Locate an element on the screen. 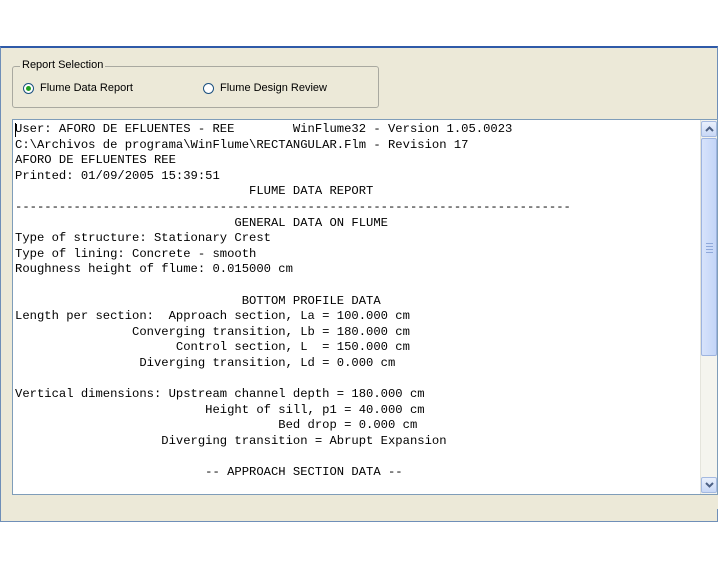 Image resolution: width=720 pixels, height=567 pixels. report-selection-legend: Report Selection is located at coordinates (63, 65).